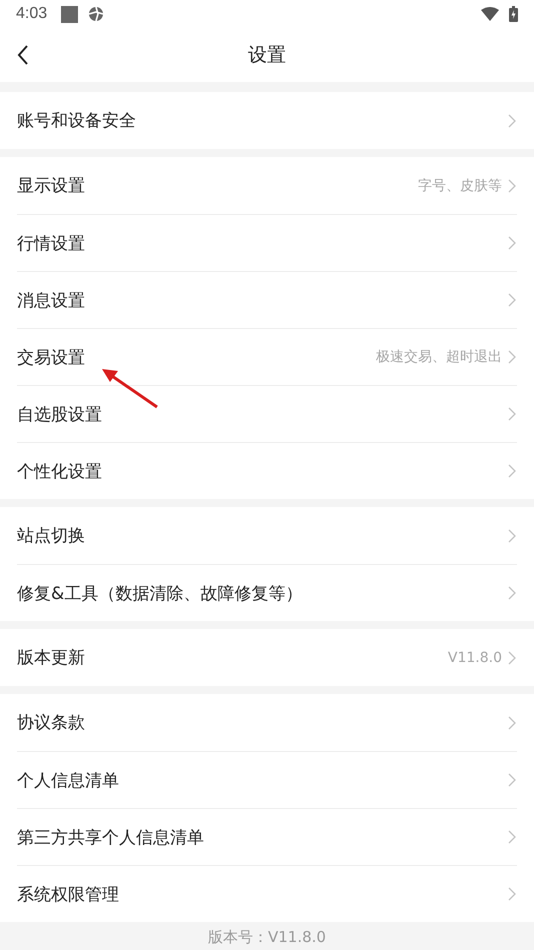  Describe the element at coordinates (267, 120) in the screenshot. I see `settings-item: 账号和设备安全` at that location.